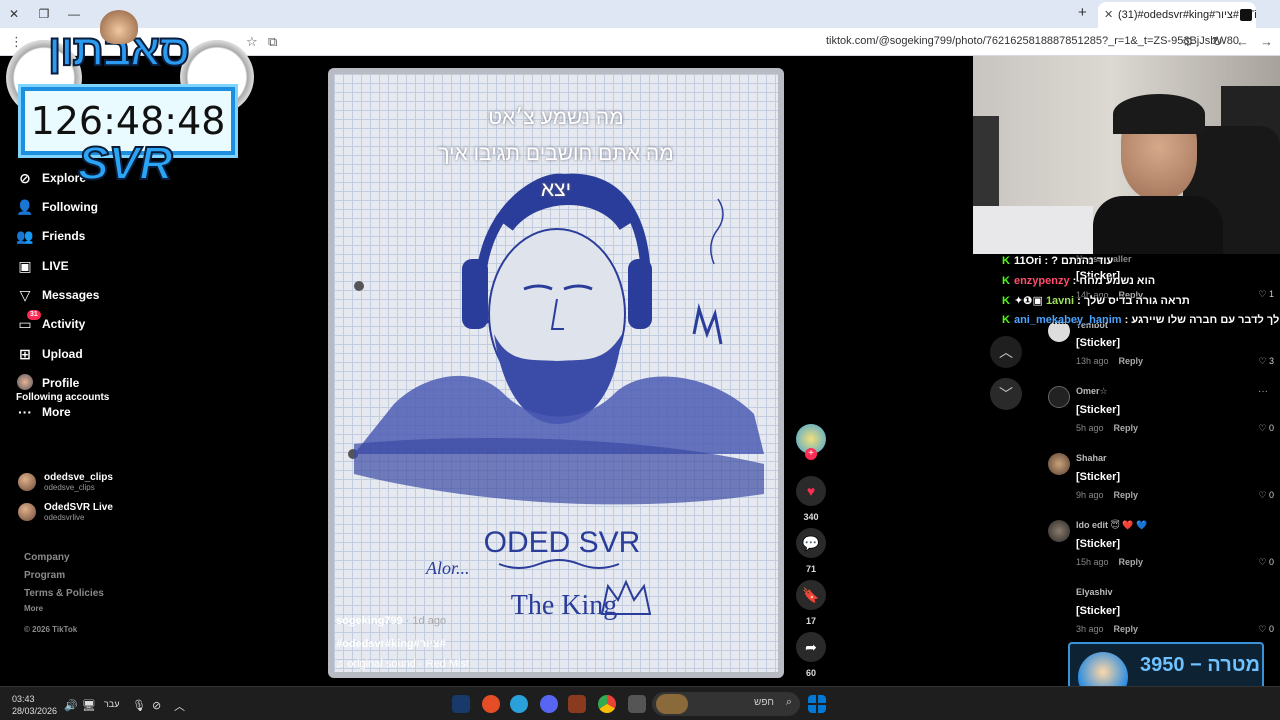  What do you see at coordinates (637, 704) in the screenshot?
I see `taskview-icon` at bounding box center [637, 704].